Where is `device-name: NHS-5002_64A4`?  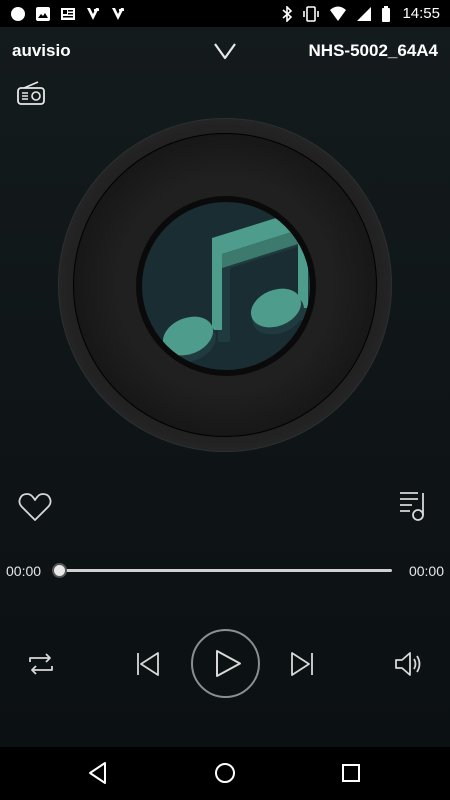 device-name: NHS-5002_64A4 is located at coordinates (373, 50).